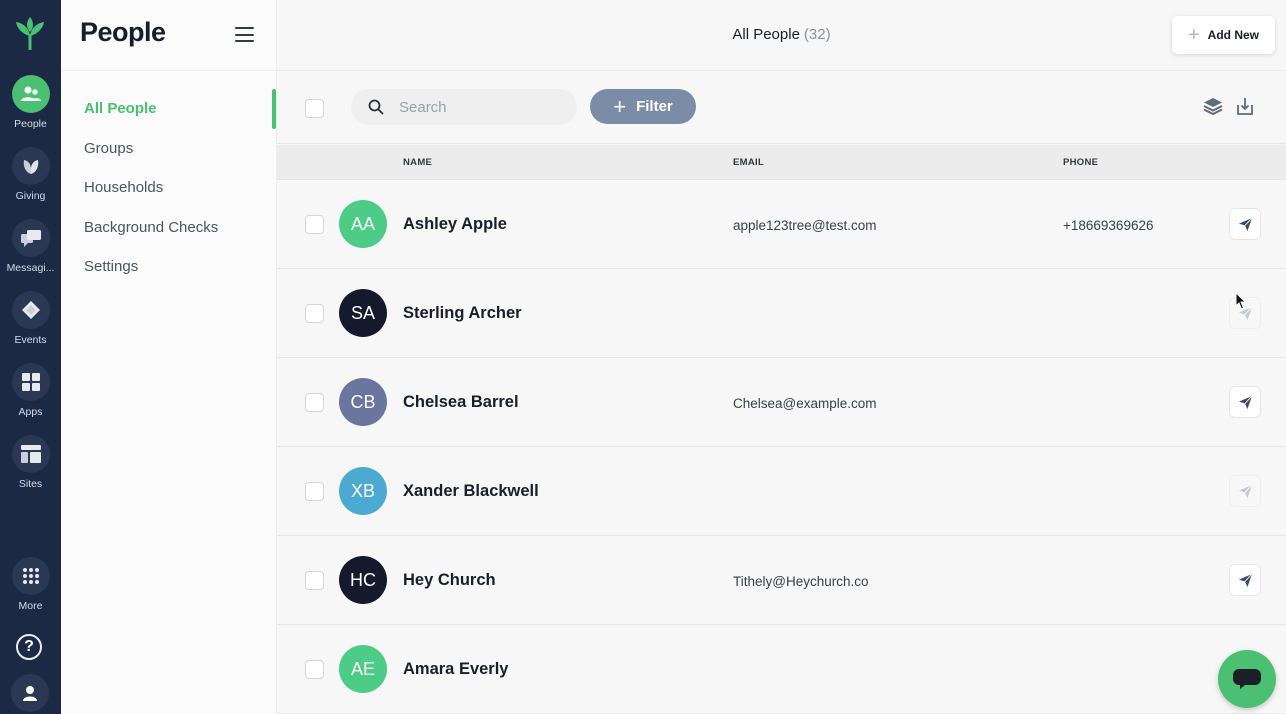 This screenshot has height=714, width=1286. Describe the element at coordinates (244, 34) in the screenshot. I see `hamburger-menu-icon` at that location.